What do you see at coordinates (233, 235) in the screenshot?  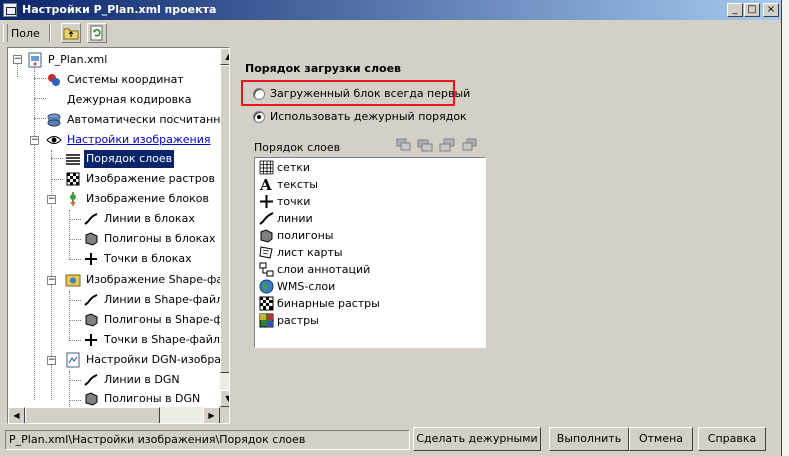 I see `panel-splitter` at bounding box center [233, 235].